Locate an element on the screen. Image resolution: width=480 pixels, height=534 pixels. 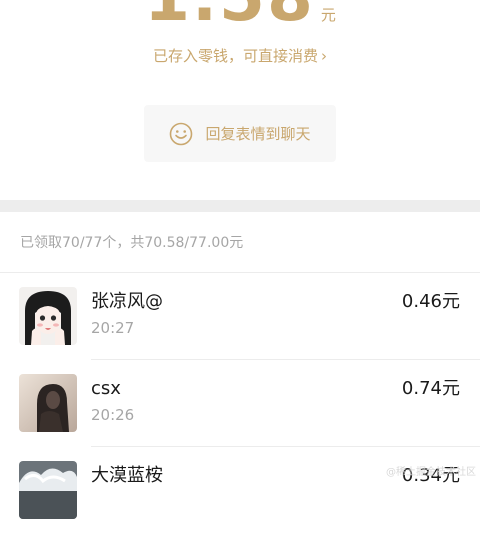
anime-girl-avatar-icon is located at coordinates (48, 316).